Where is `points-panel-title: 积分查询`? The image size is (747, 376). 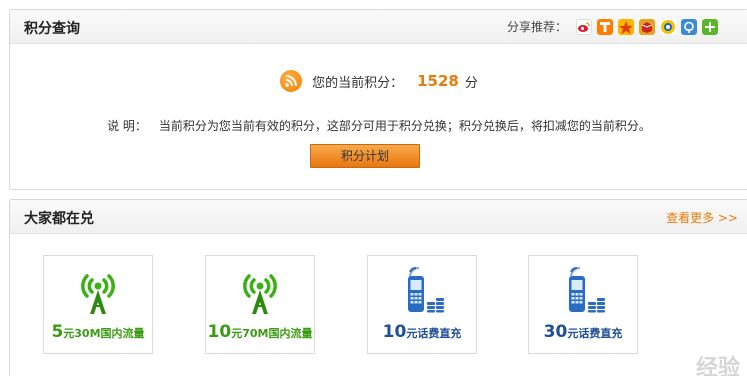 points-panel-title: 积分查询 is located at coordinates (52, 29).